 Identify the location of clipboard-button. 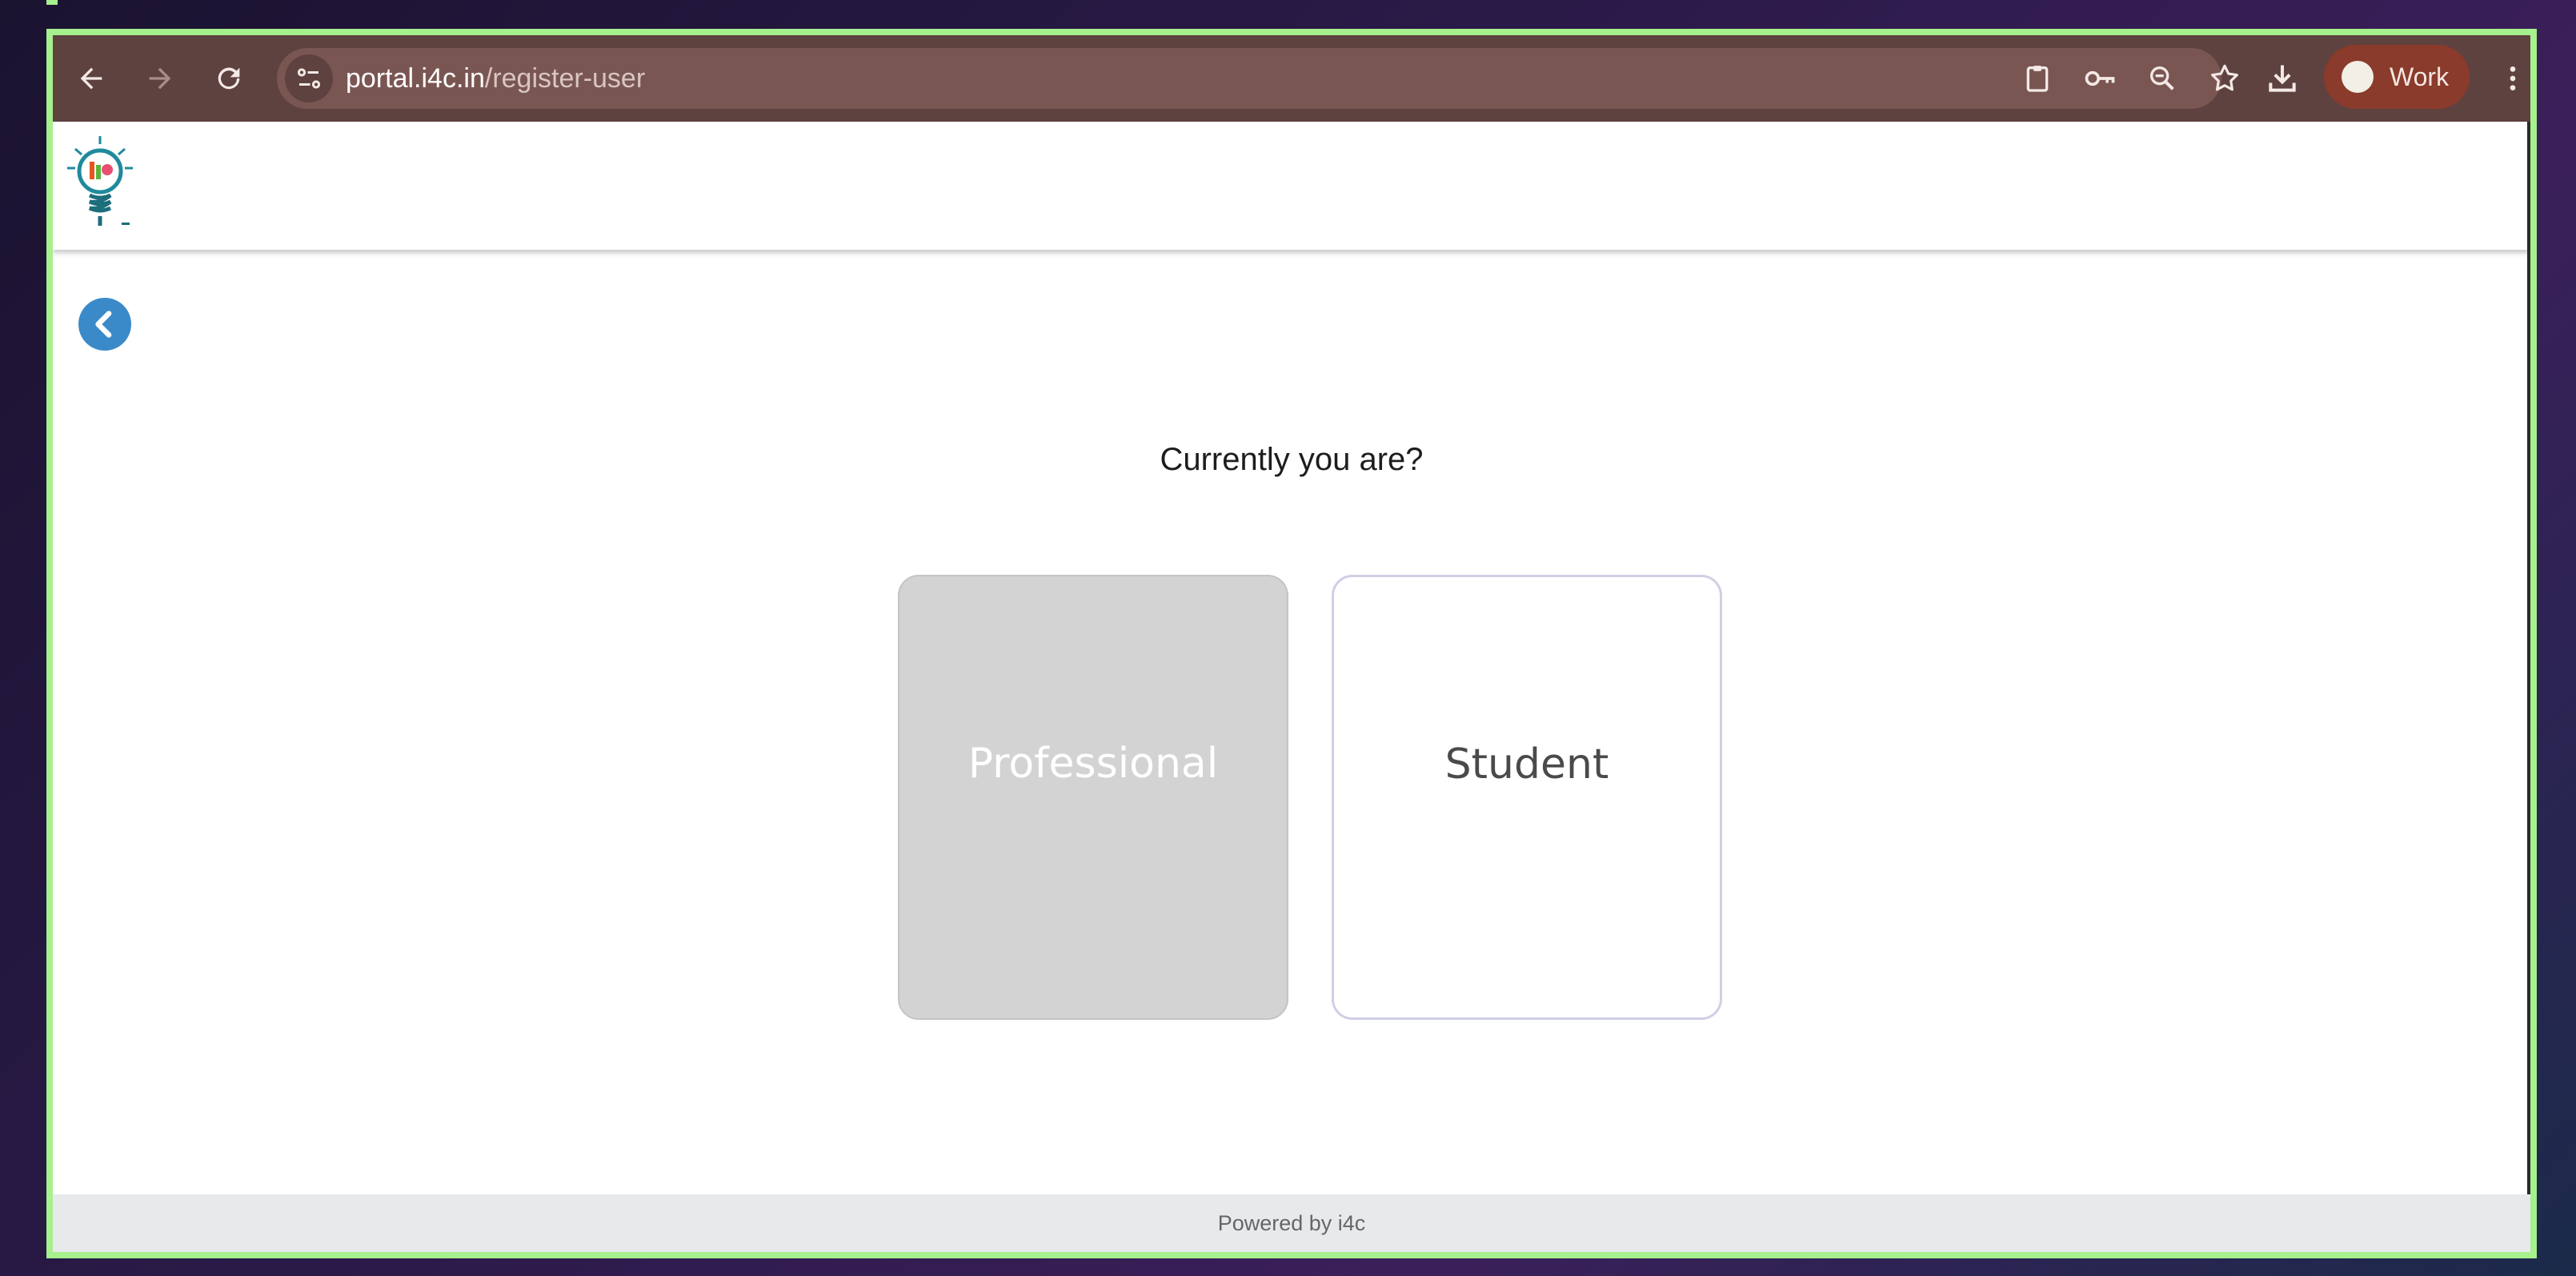
(2037, 78).